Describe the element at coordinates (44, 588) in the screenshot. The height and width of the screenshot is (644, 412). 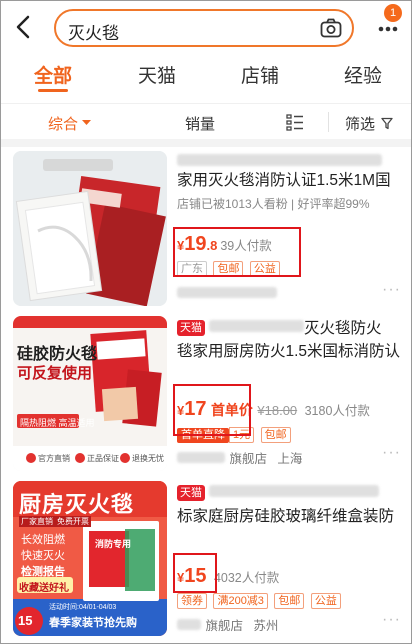
I see `image-promo-label: 收藏送好礼` at that location.